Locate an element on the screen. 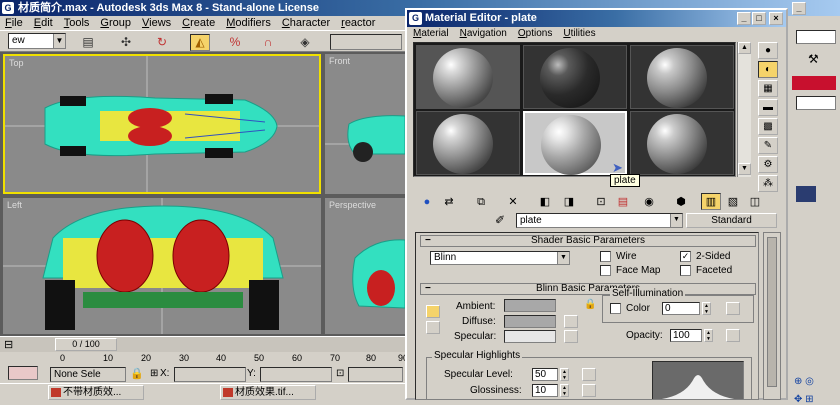 The image size is (840, 405). glossiness-map-button is located at coordinates (589, 390).